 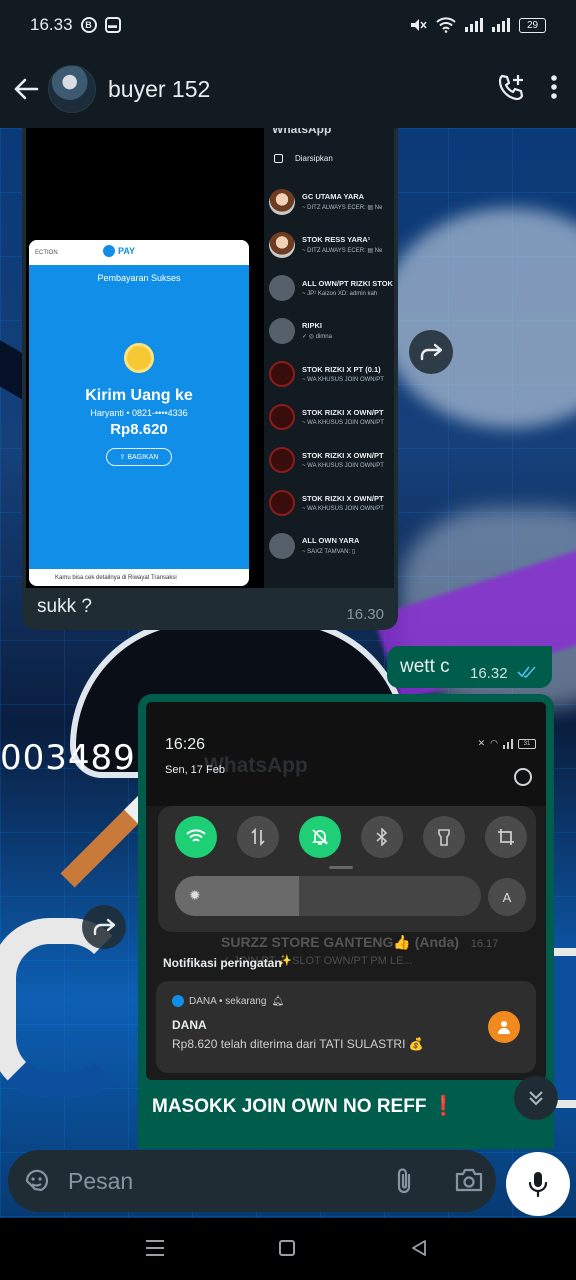 What do you see at coordinates (303, 158) in the screenshot?
I see `archived-row: Diarsipkan` at bounding box center [303, 158].